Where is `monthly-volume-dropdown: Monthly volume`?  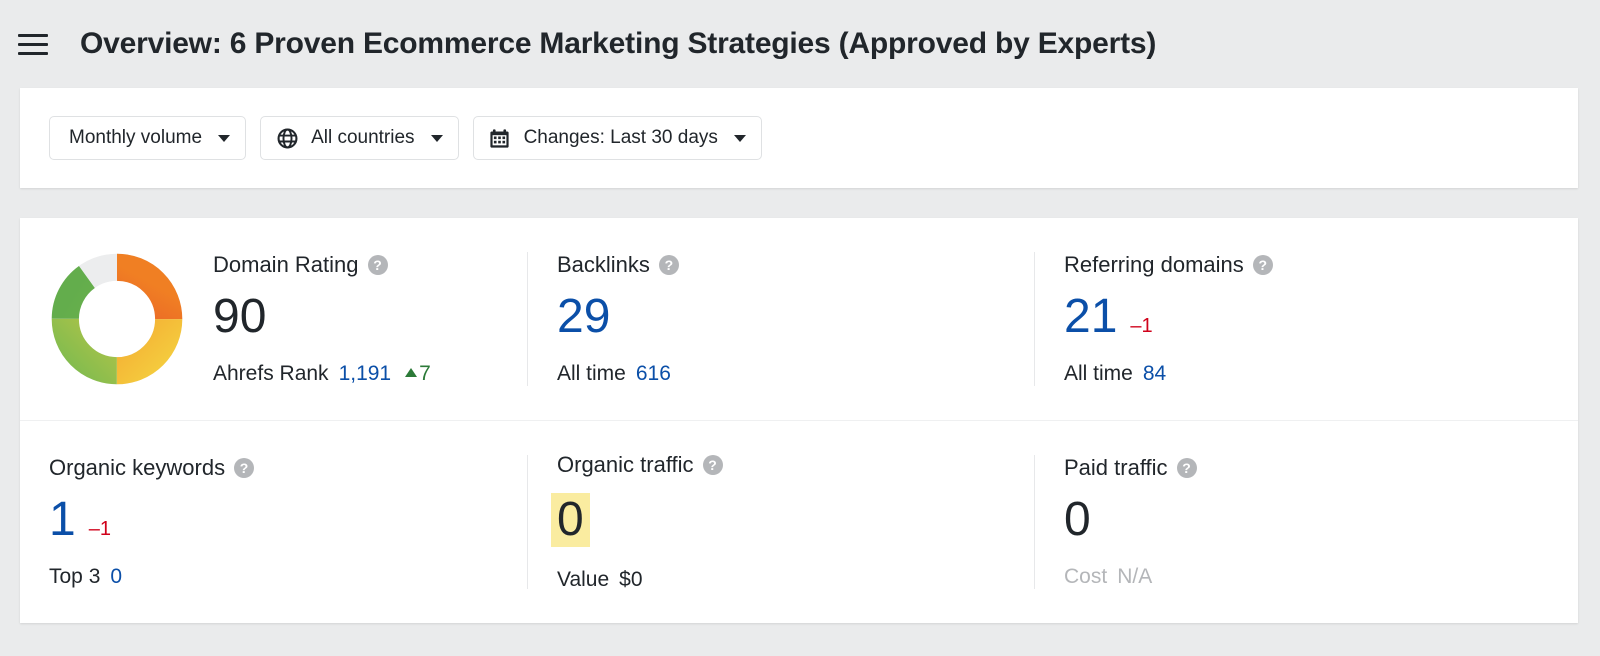
monthly-volume-dropdown: Monthly volume is located at coordinates (148, 138).